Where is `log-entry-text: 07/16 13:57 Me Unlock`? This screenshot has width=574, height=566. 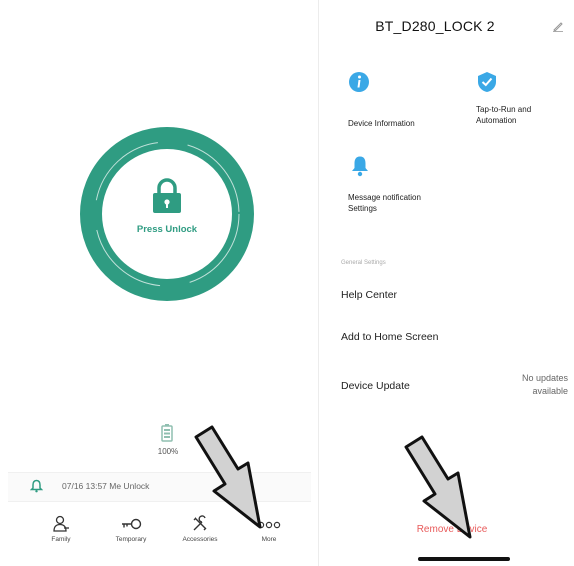 log-entry-text: 07/16 13:57 Me Unlock is located at coordinates (106, 486).